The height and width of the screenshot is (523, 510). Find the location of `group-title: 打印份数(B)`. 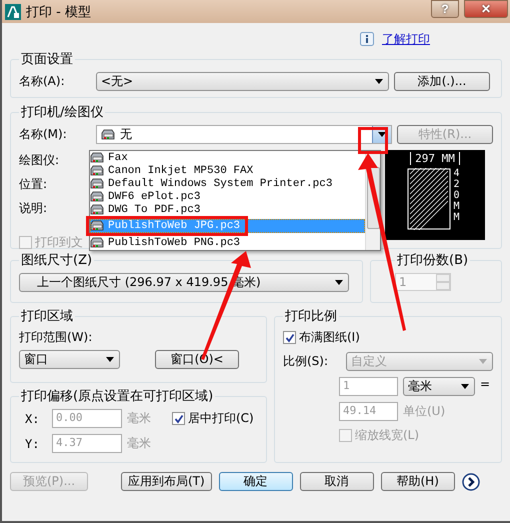

group-title: 打印份数(B) is located at coordinates (433, 260).